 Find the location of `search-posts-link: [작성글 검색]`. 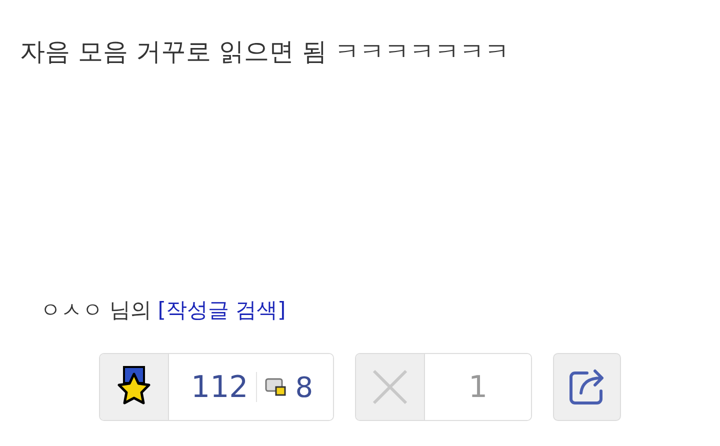

search-posts-link: [작성글 검색] is located at coordinates (222, 310).